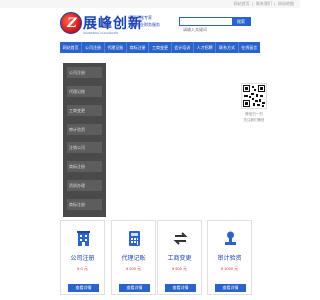 The width and height of the screenshot is (320, 300). I want to click on service-card-company-registration: 公司注册 ¥ 0 元 查看详情, so click(82, 257).